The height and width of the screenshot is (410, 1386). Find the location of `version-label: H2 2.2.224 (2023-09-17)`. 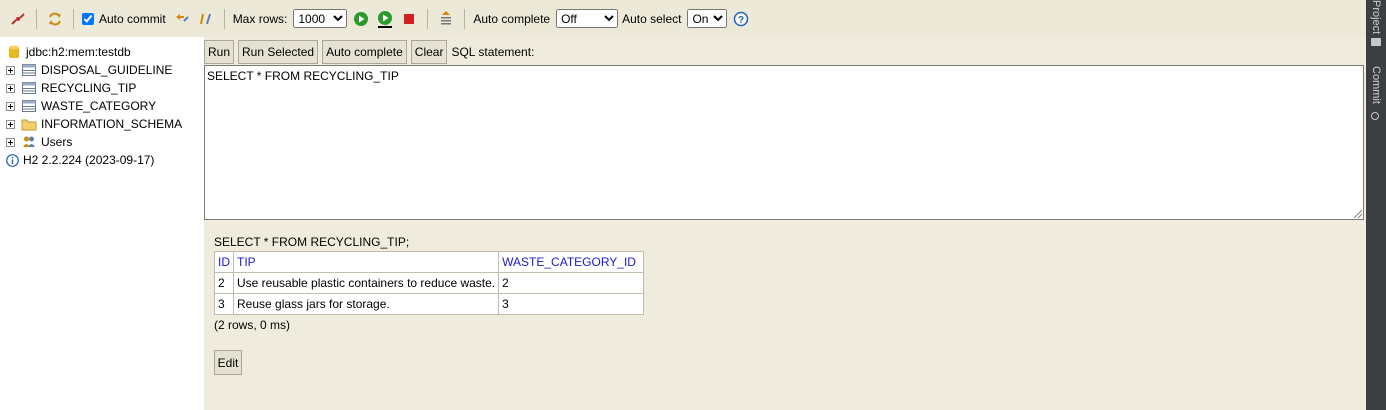

version-label: H2 2.2.224 (2023-09-17) is located at coordinates (89, 160).